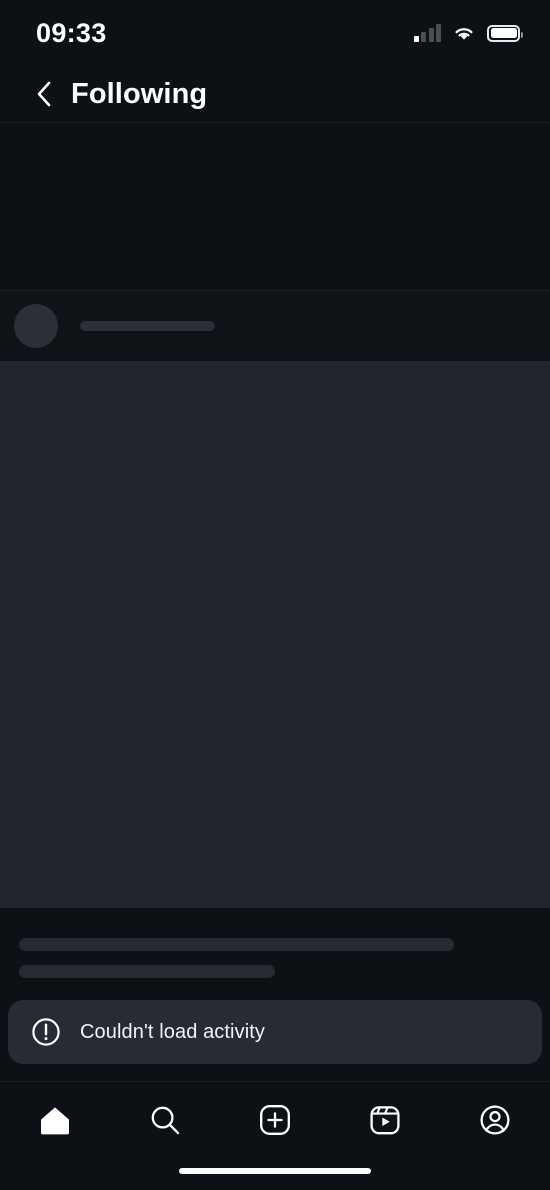 The height and width of the screenshot is (1190, 550). Describe the element at coordinates (427, 33) in the screenshot. I see `cellular-signal-icon` at that location.